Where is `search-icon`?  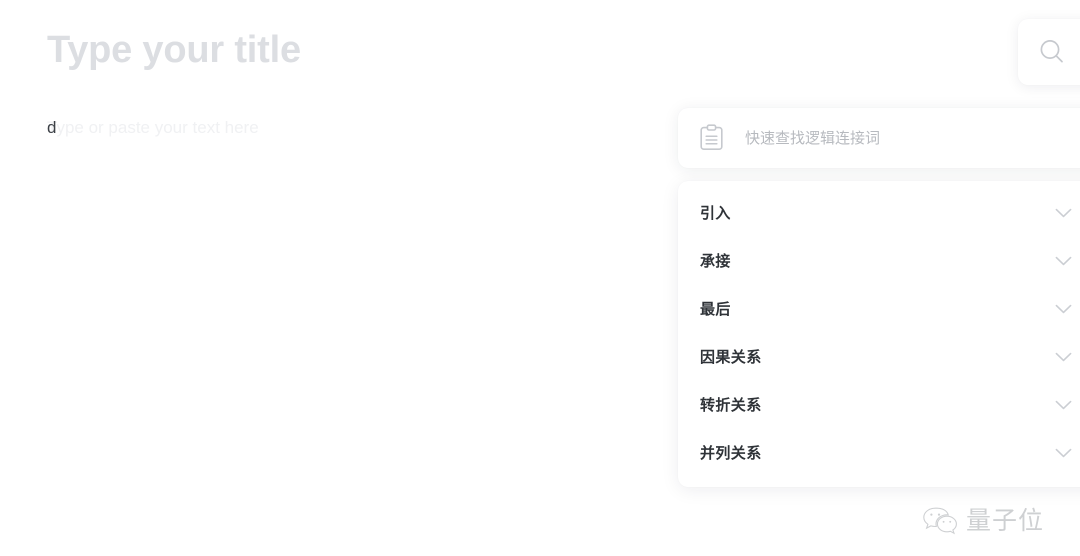
search-icon is located at coordinates (1051, 51).